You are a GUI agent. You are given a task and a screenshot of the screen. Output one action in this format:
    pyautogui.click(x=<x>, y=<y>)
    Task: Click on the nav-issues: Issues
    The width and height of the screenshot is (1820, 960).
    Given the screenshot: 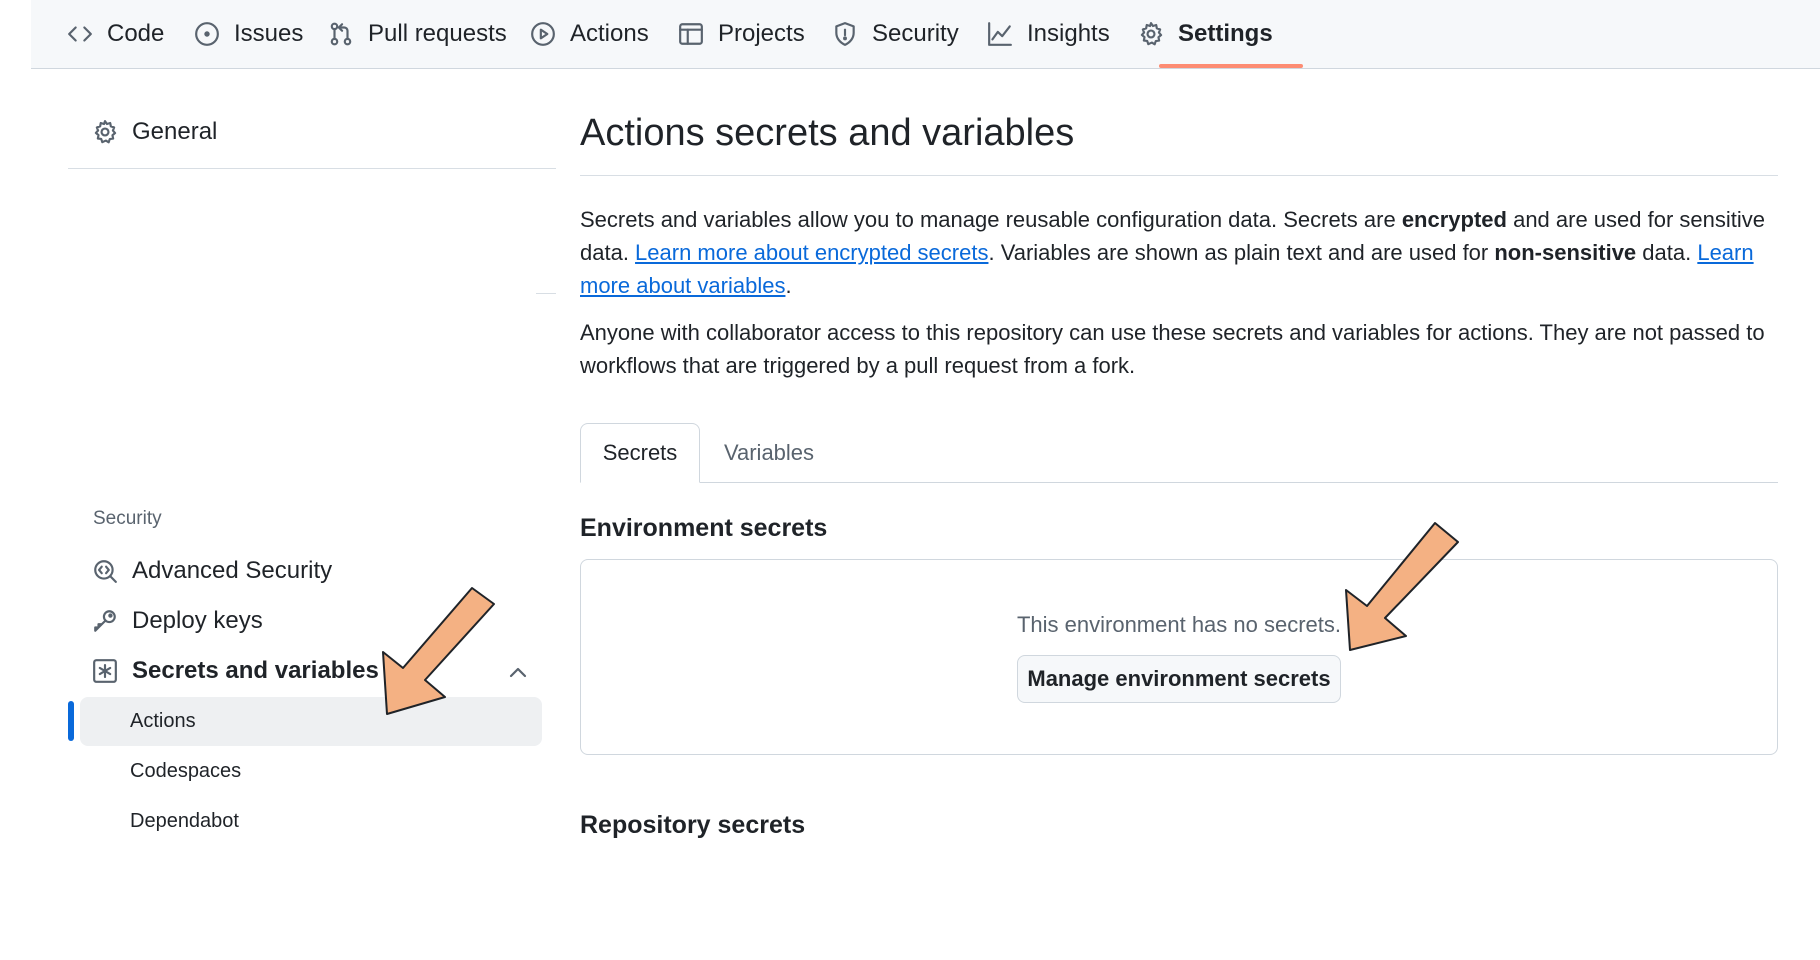 What is the action you would take?
    pyautogui.click(x=248, y=34)
    